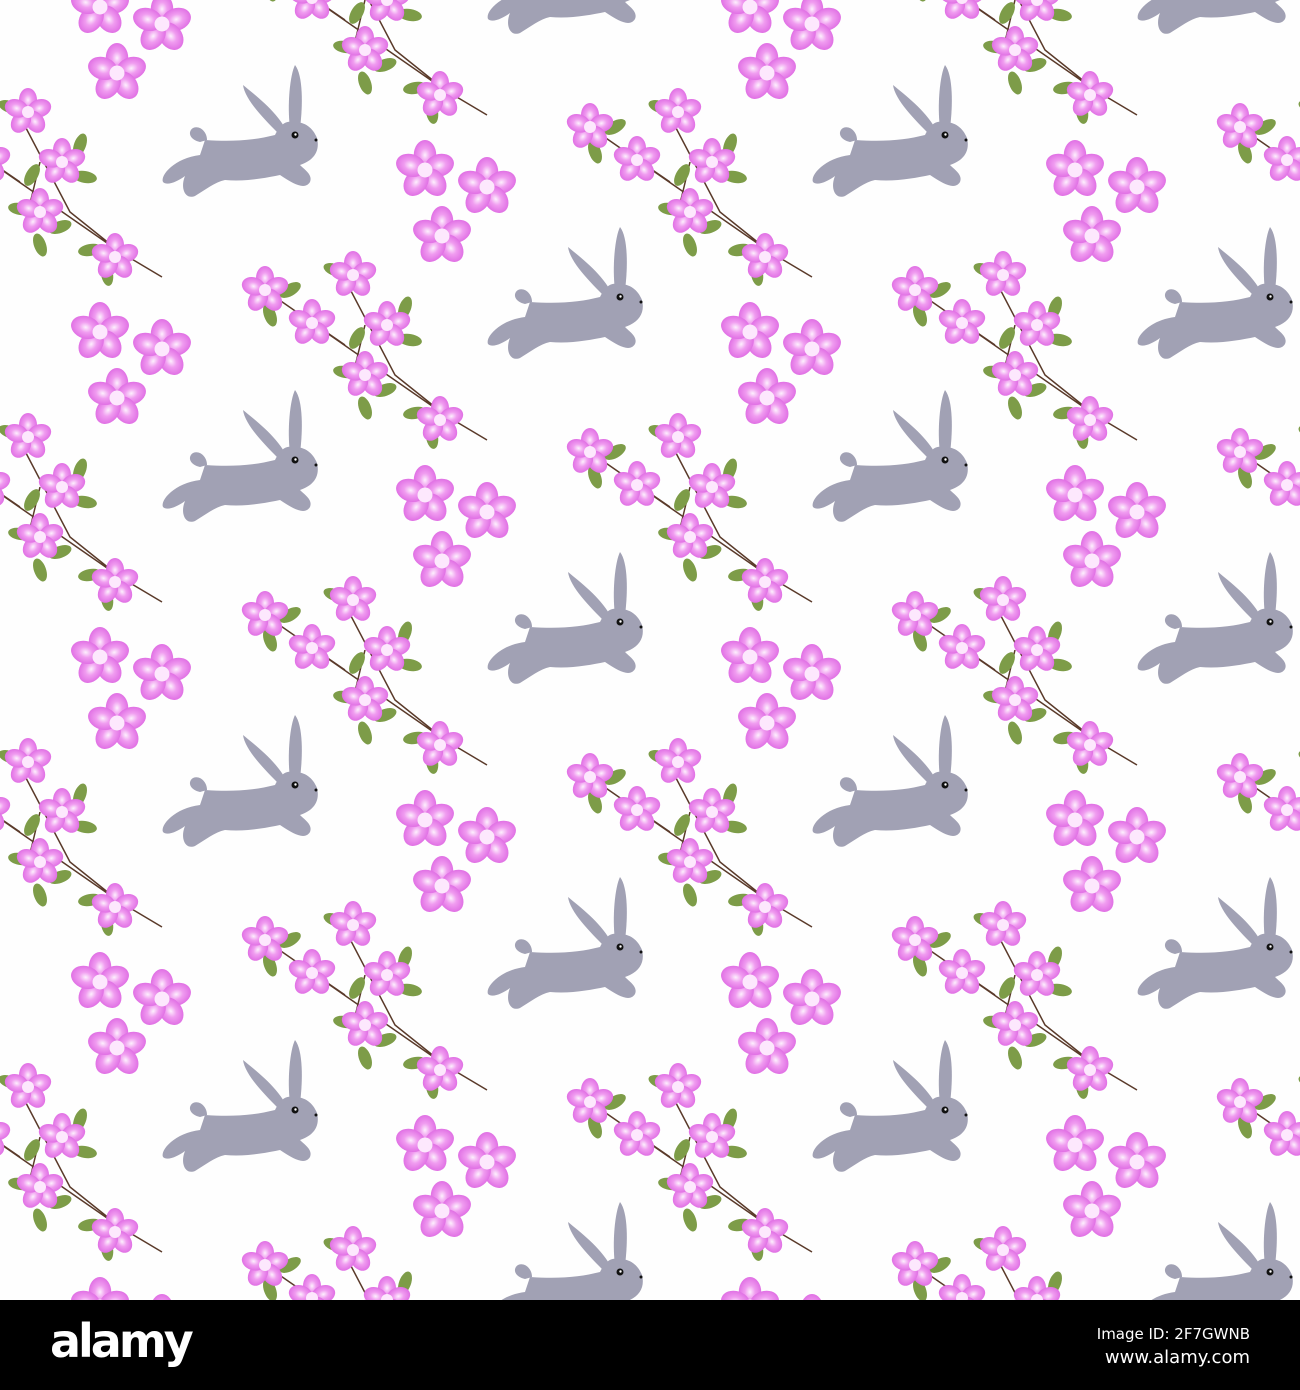 This screenshot has width=1300, height=1390. Describe the element at coordinates (1173, 1334) in the screenshot. I see `image-id: Image ID: 2F7GWNB` at that location.